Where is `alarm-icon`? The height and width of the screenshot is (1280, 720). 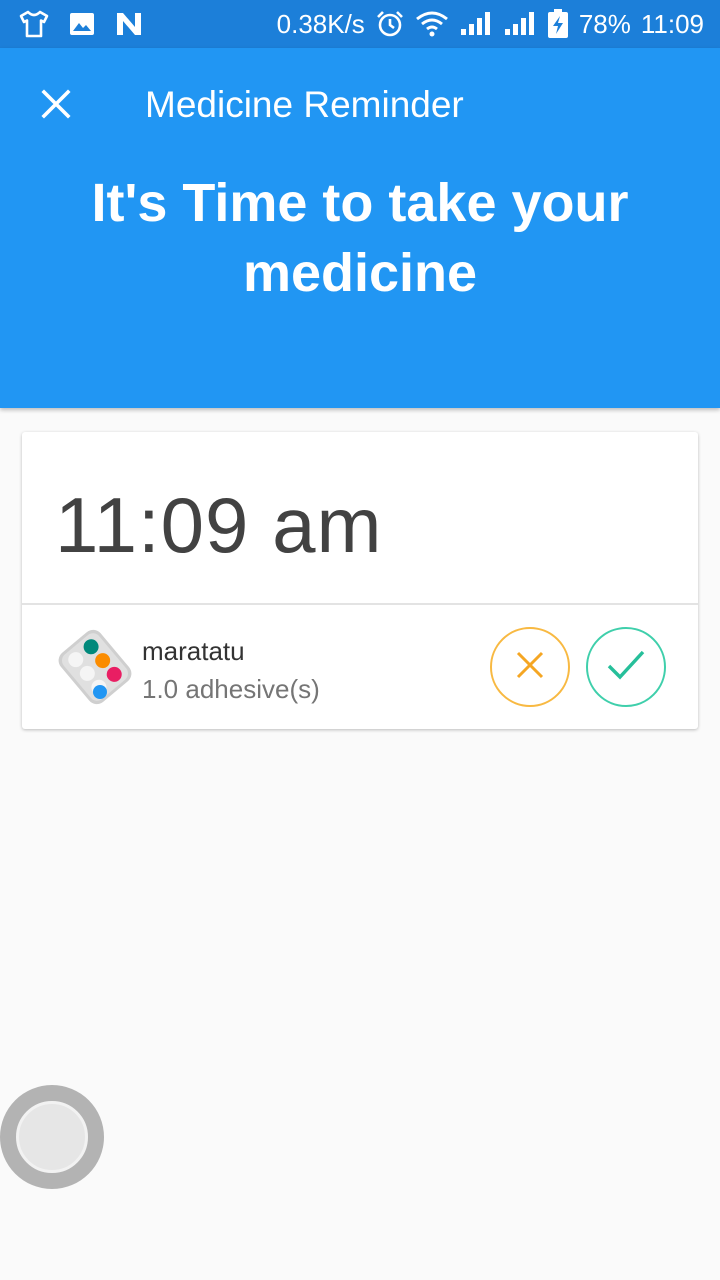 alarm-icon is located at coordinates (390, 24).